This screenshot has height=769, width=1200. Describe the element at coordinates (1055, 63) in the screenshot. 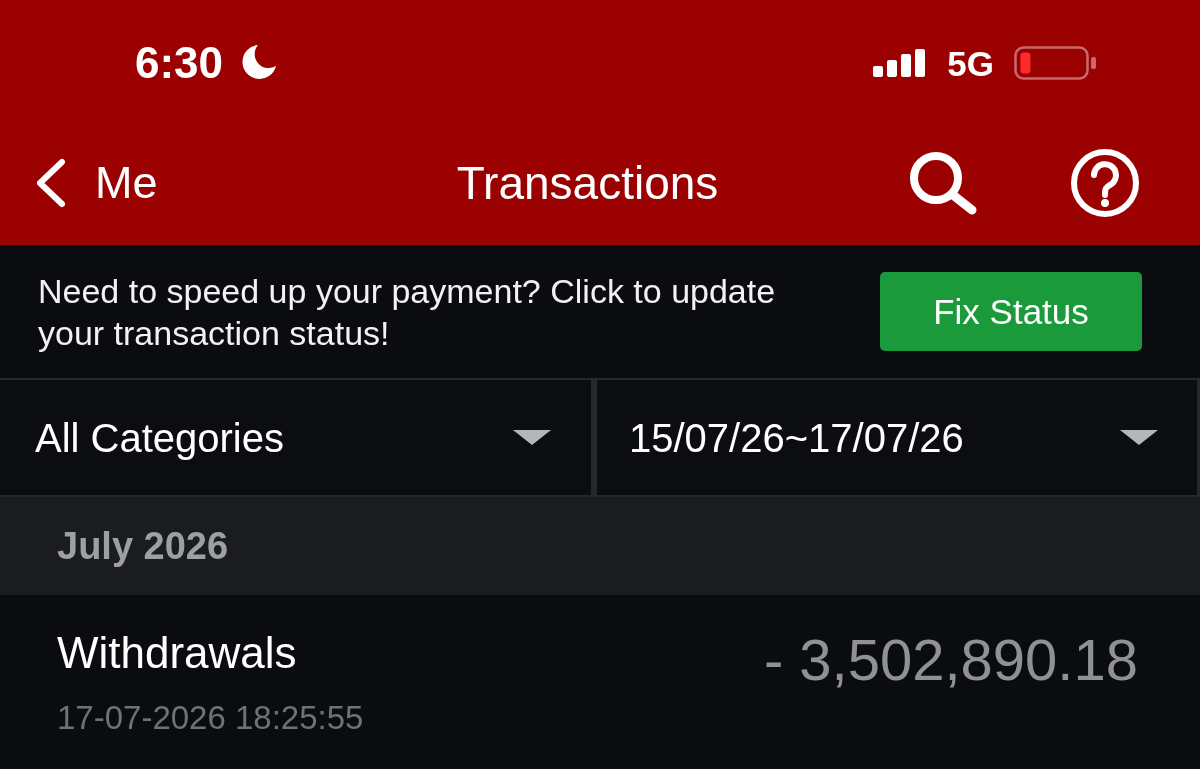

I see `battery-icon` at that location.